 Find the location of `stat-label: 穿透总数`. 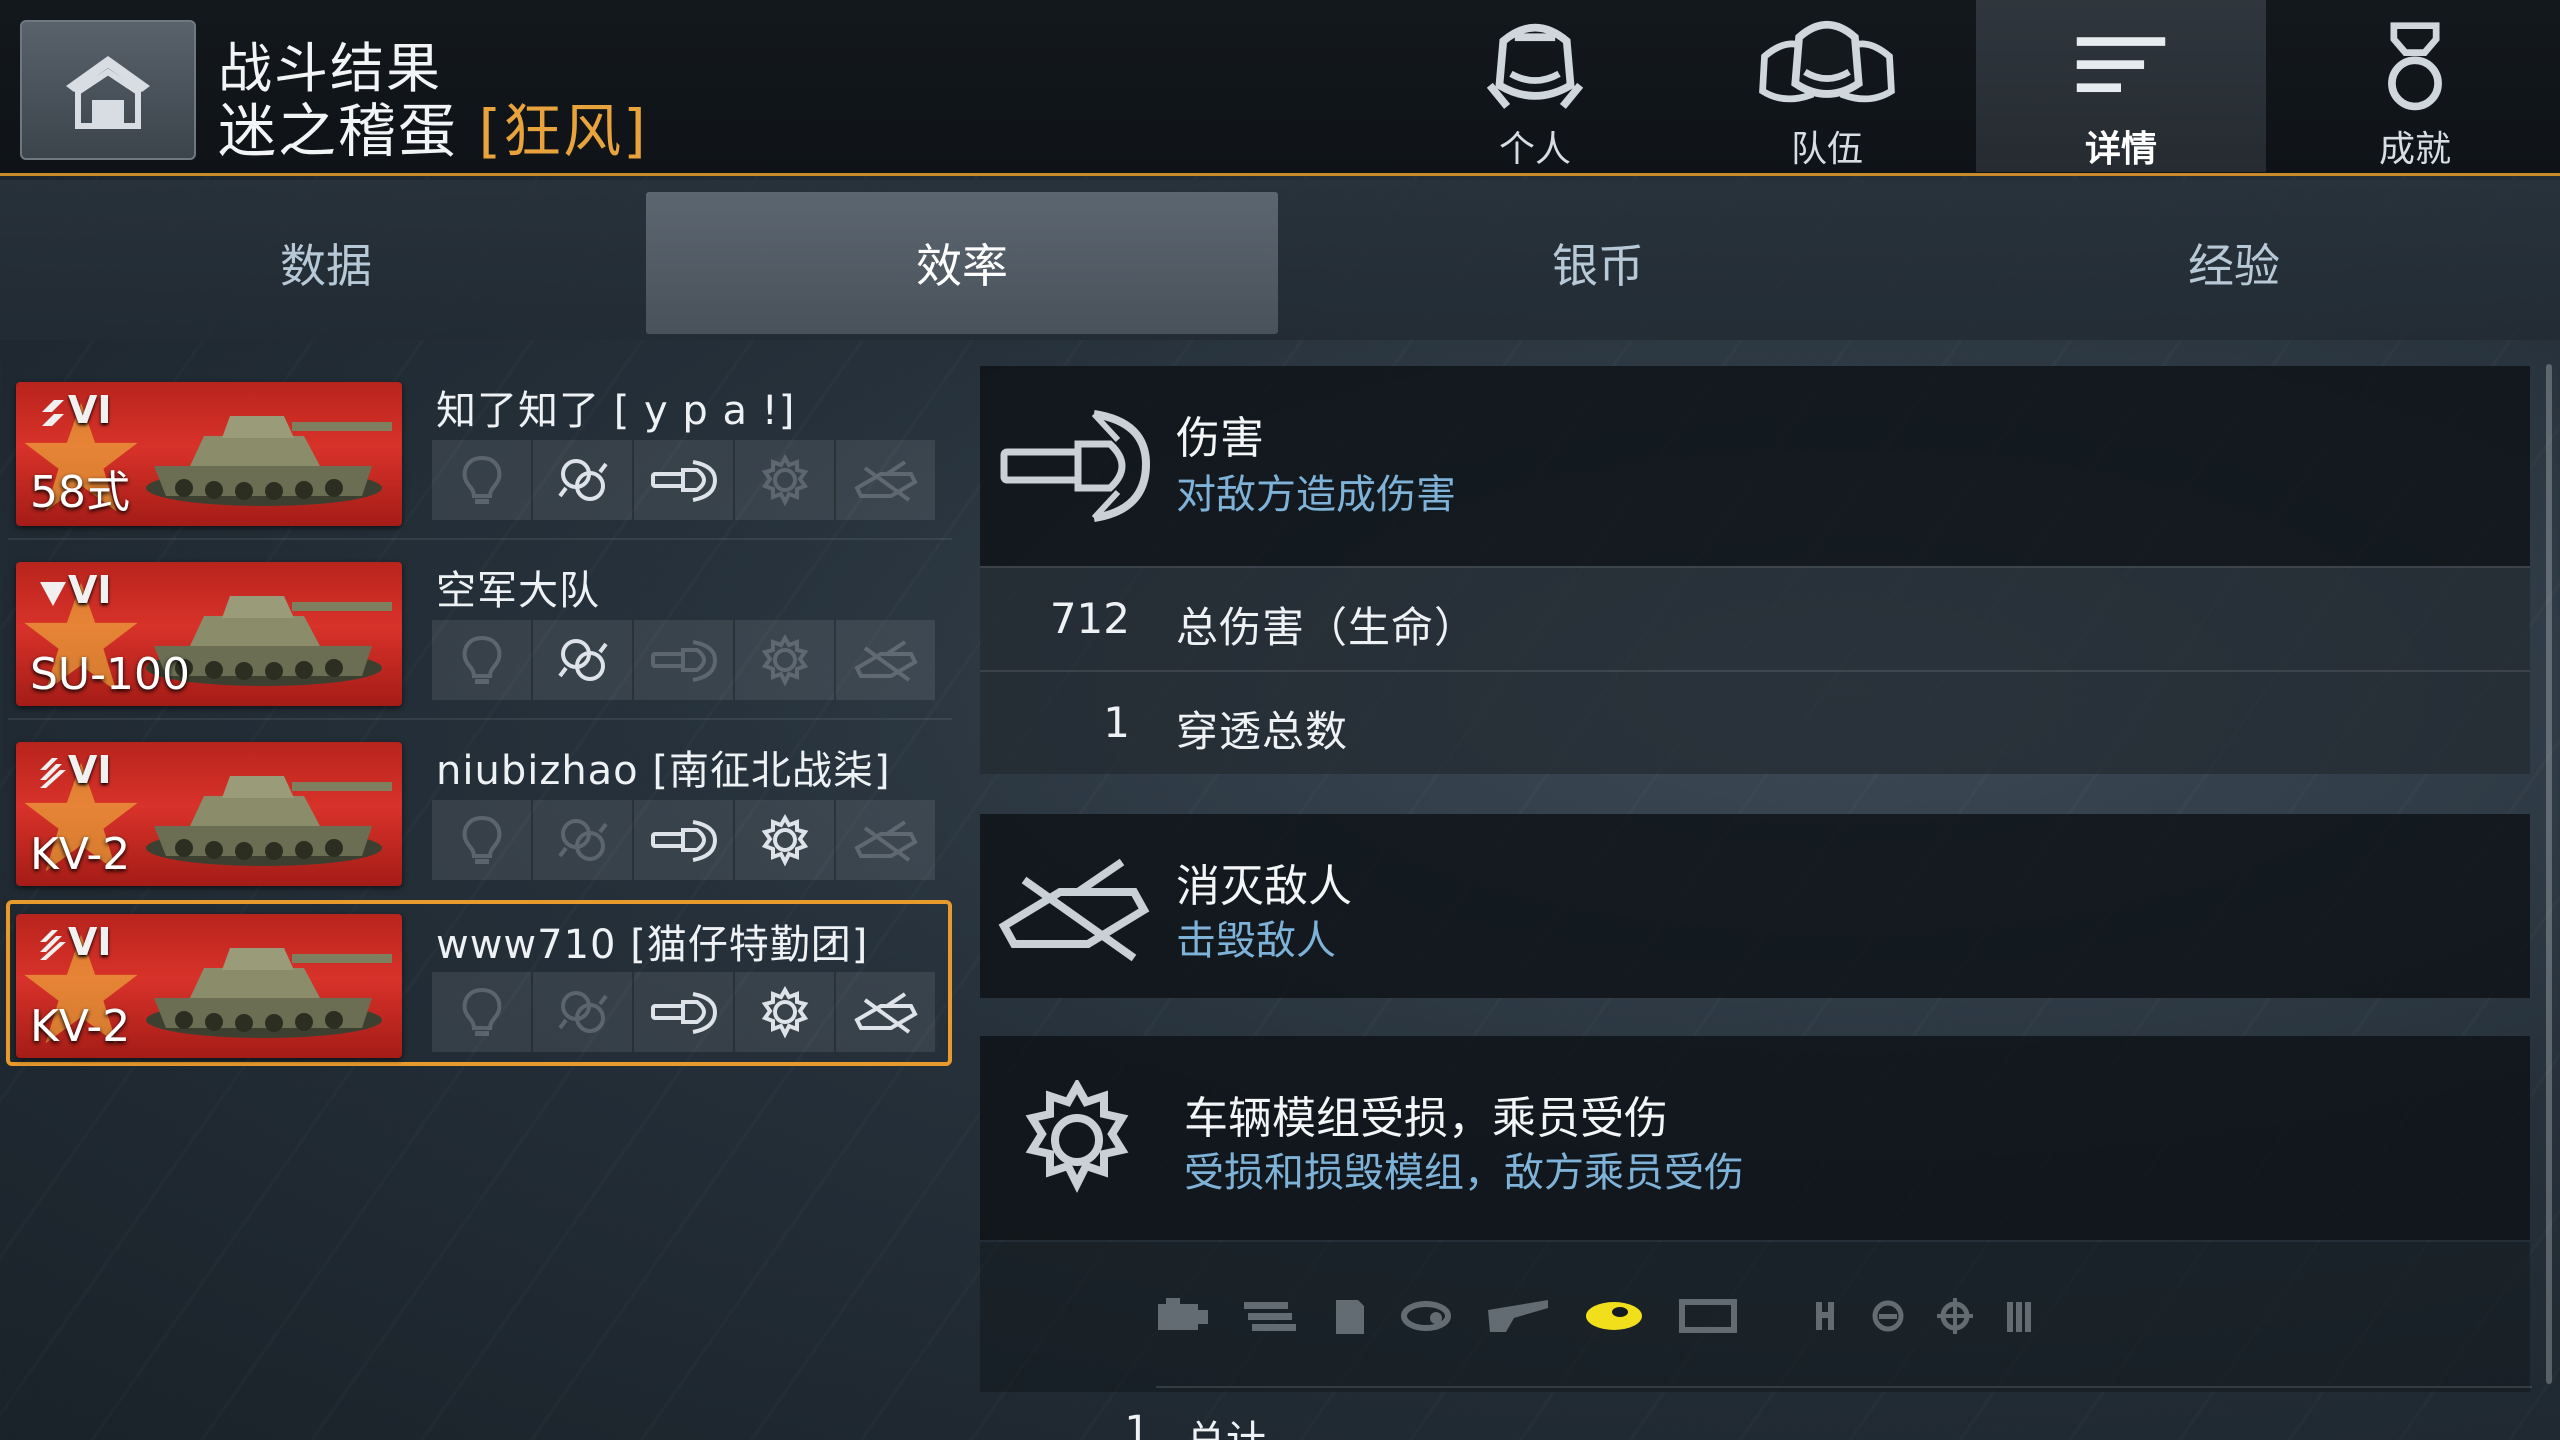

stat-label: 穿透总数 is located at coordinates (1262, 731).